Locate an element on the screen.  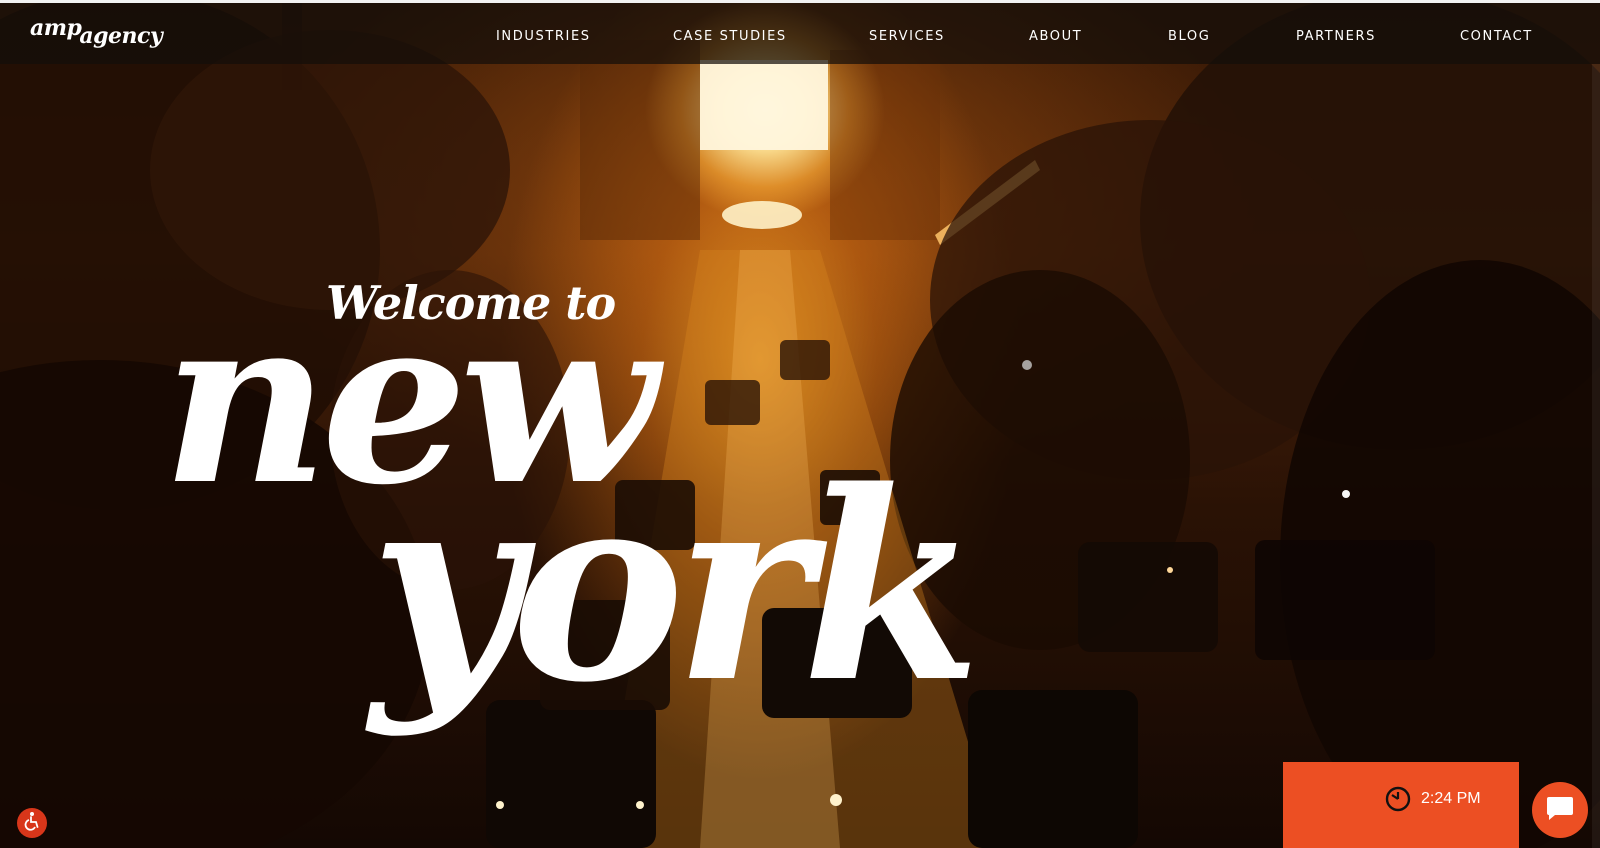
wheelchair-icon is located at coordinates (32, 823).